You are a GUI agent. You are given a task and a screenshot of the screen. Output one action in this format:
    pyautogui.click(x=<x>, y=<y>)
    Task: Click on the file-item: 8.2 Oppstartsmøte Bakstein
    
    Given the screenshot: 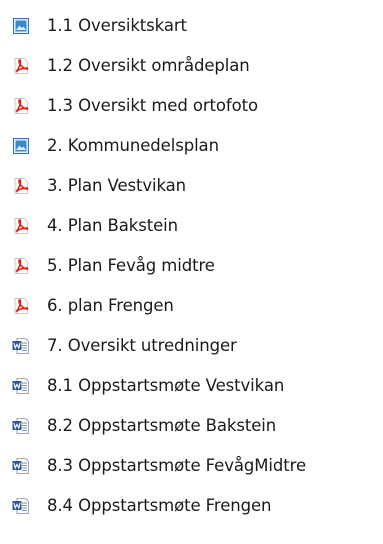 What is the action you would take?
    pyautogui.click(x=191, y=426)
    